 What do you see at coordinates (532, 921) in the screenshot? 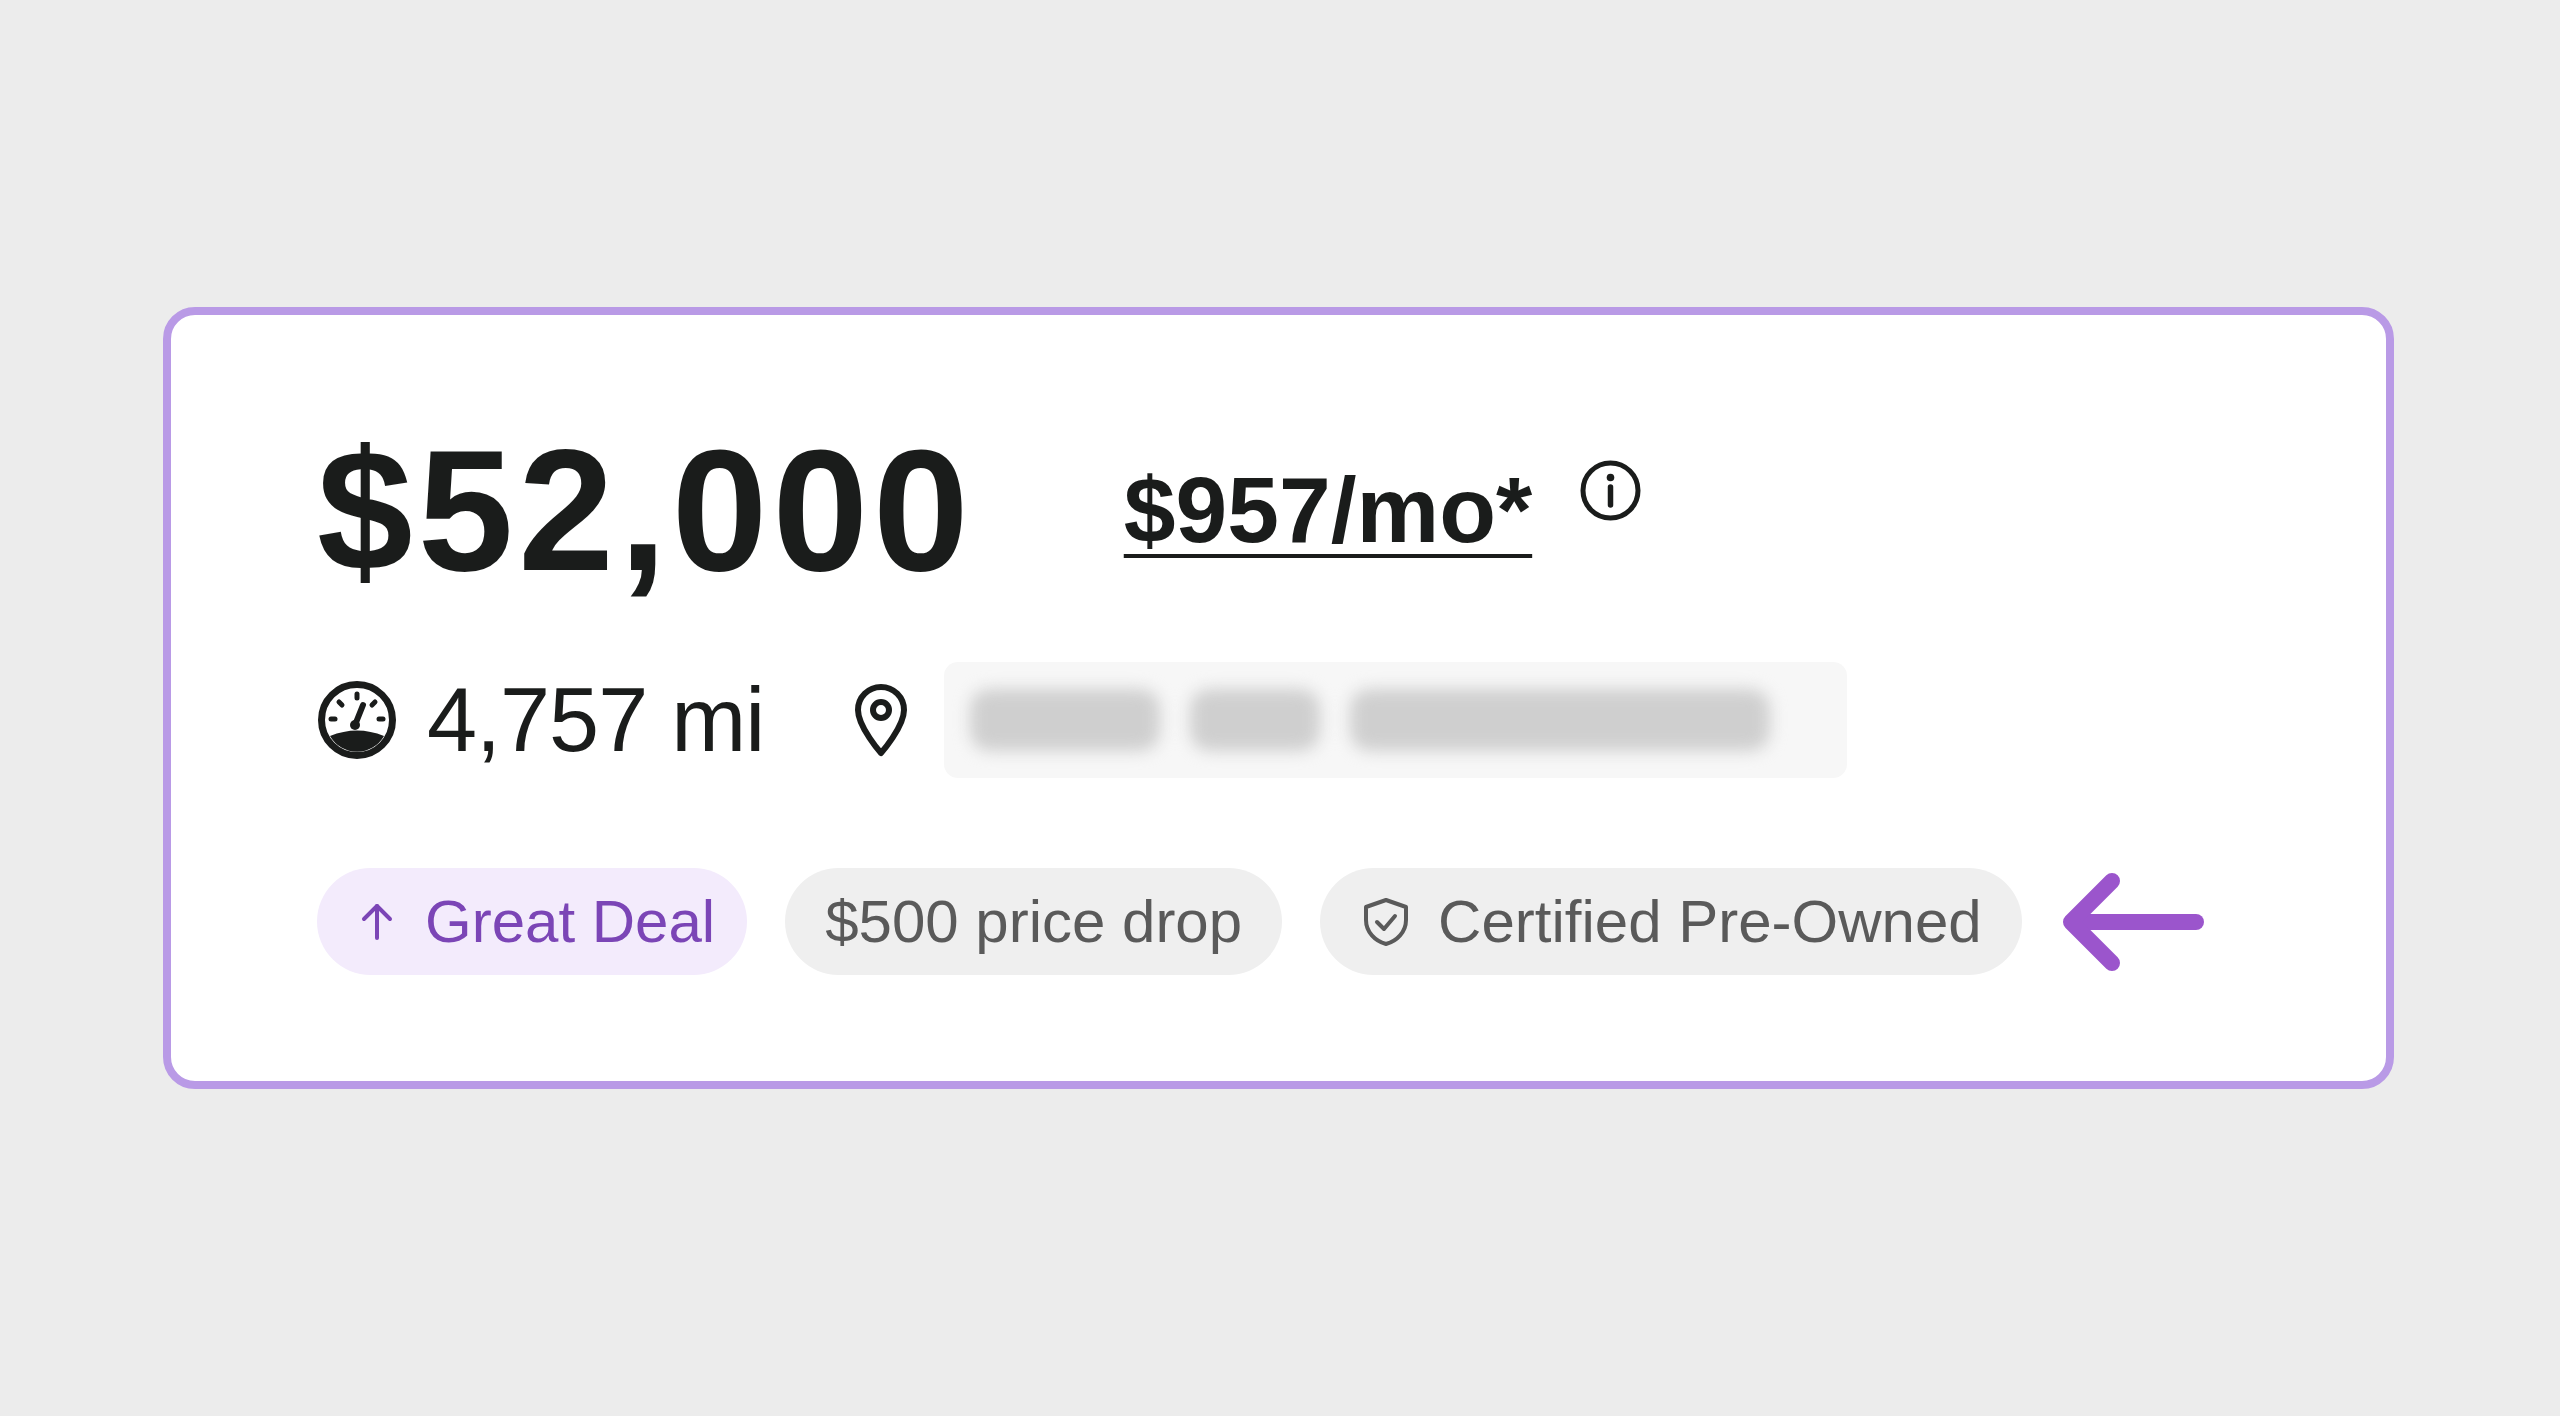
I see `badge: Great Deal` at bounding box center [532, 921].